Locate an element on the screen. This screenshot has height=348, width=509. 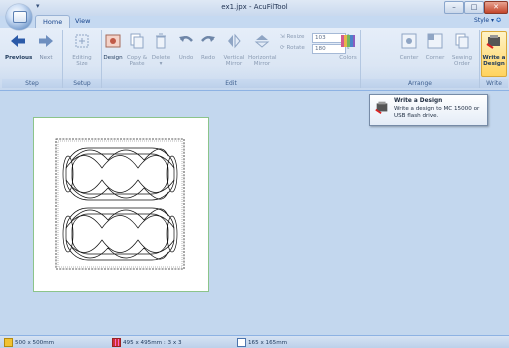
editing-size-button: Editing Size is located at coordinates (82, 50).